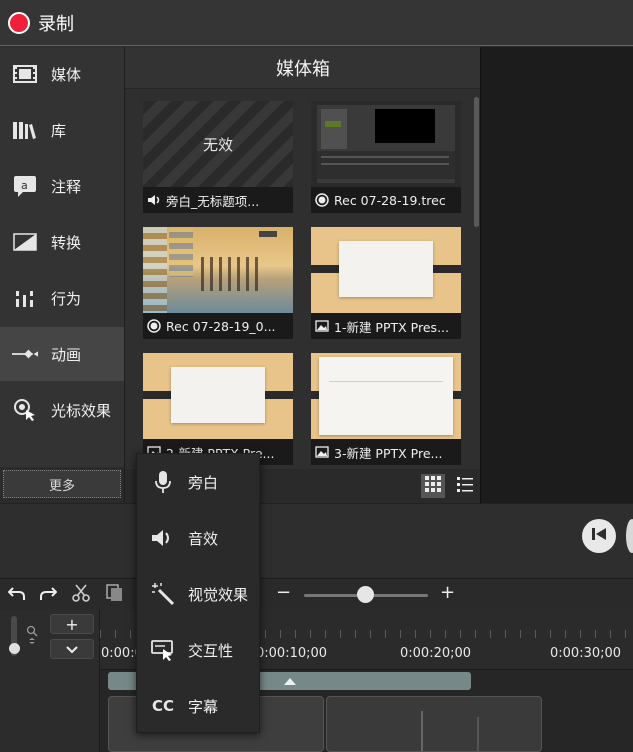 This screenshot has height=752, width=633. I want to click on track-header: +, so click(50, 681).